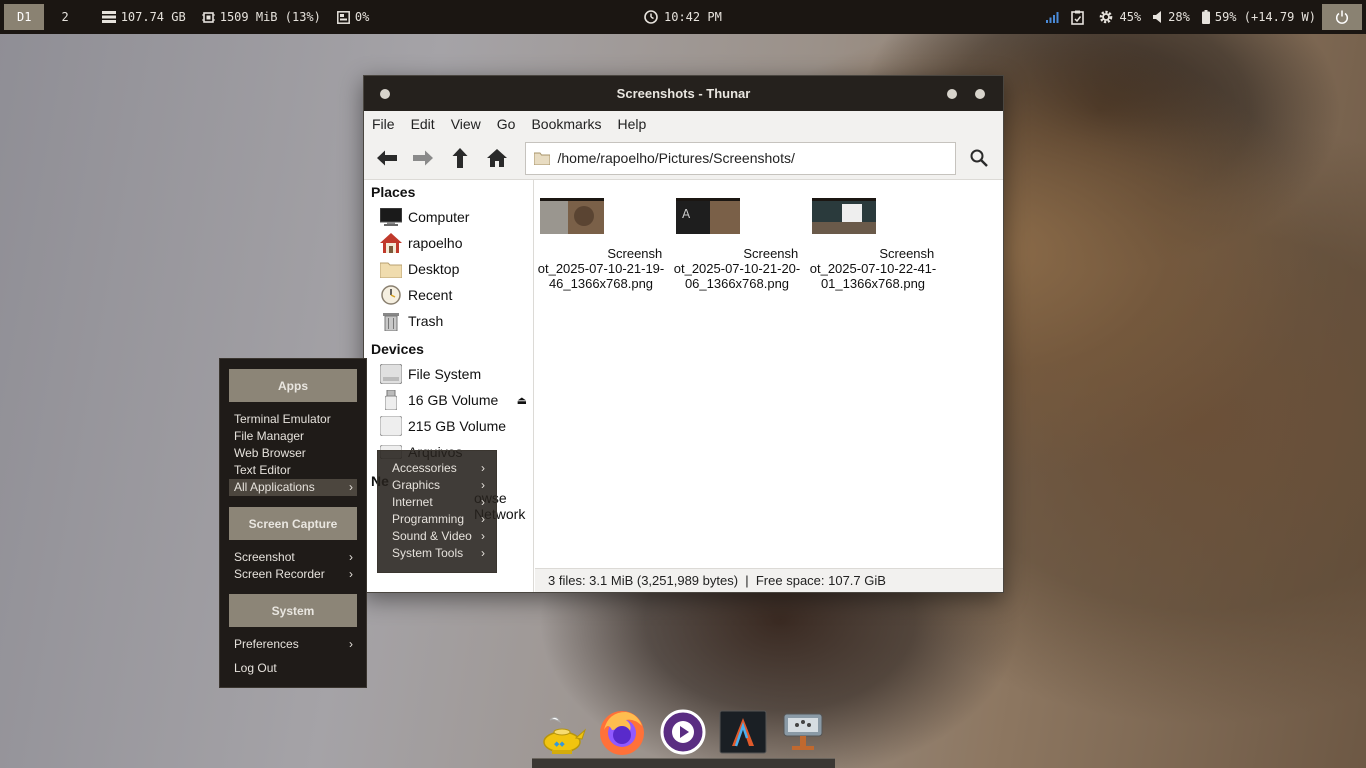 This screenshot has height=768, width=1366. Describe the element at coordinates (108, 17) in the screenshot. I see `disk-icon` at that location.